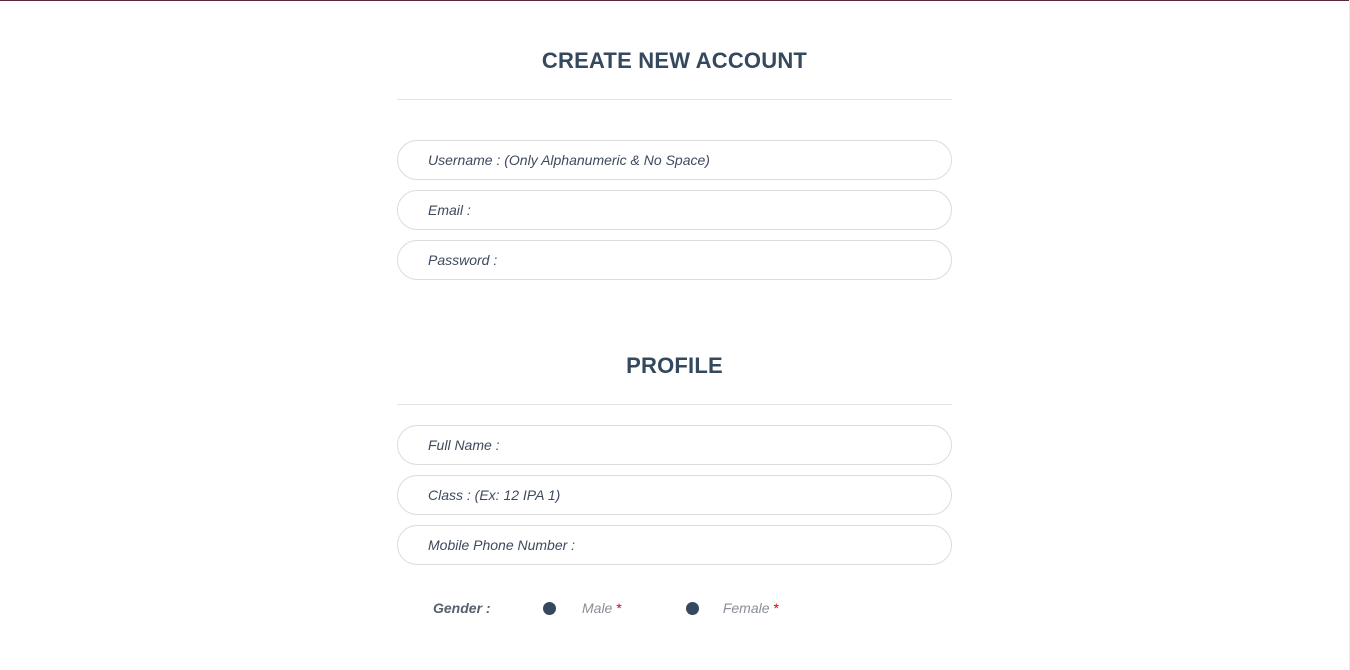  Describe the element at coordinates (692, 608) in the screenshot. I see `female-radio` at that location.